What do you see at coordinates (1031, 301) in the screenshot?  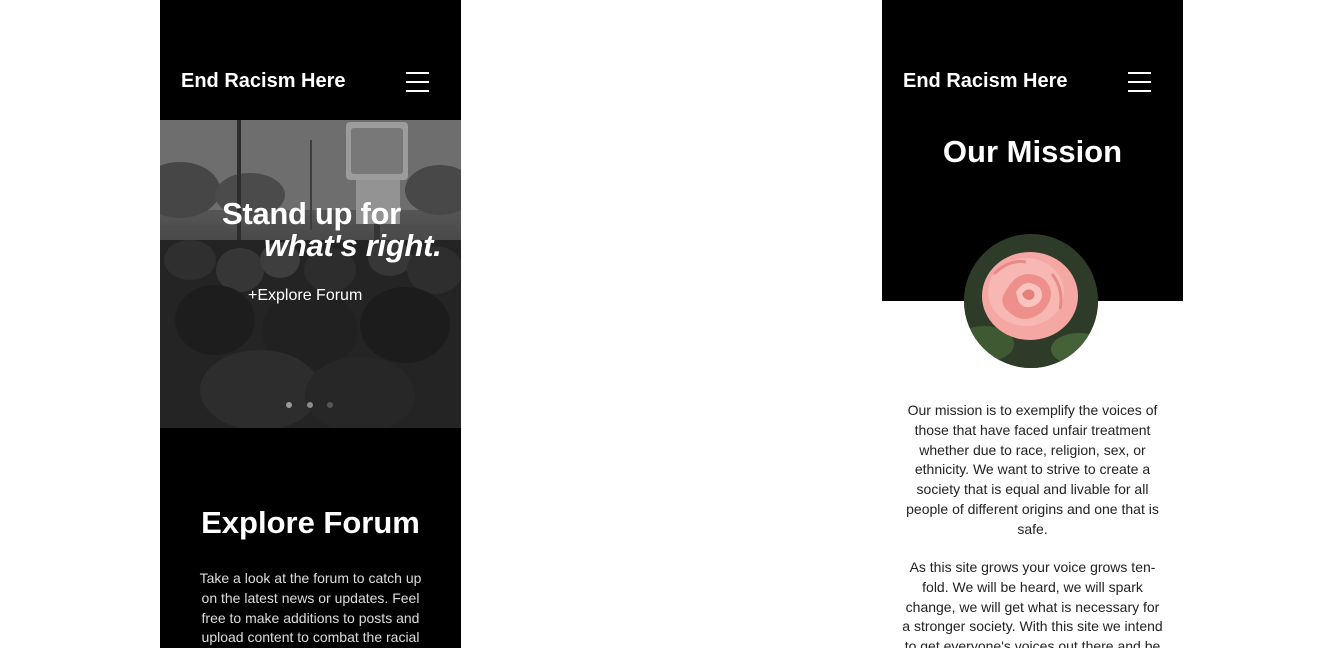 I see `rose-image` at bounding box center [1031, 301].